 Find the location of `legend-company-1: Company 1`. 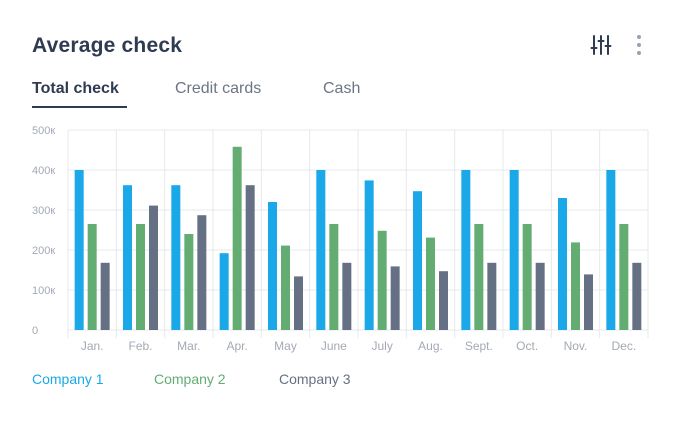

legend-company-1: Company 1 is located at coordinates (68, 379).